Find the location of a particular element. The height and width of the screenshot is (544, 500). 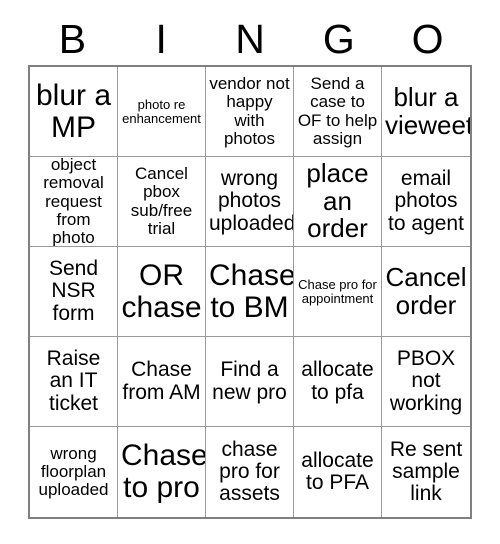

bingo-cell: Chase to pro is located at coordinates (162, 472).